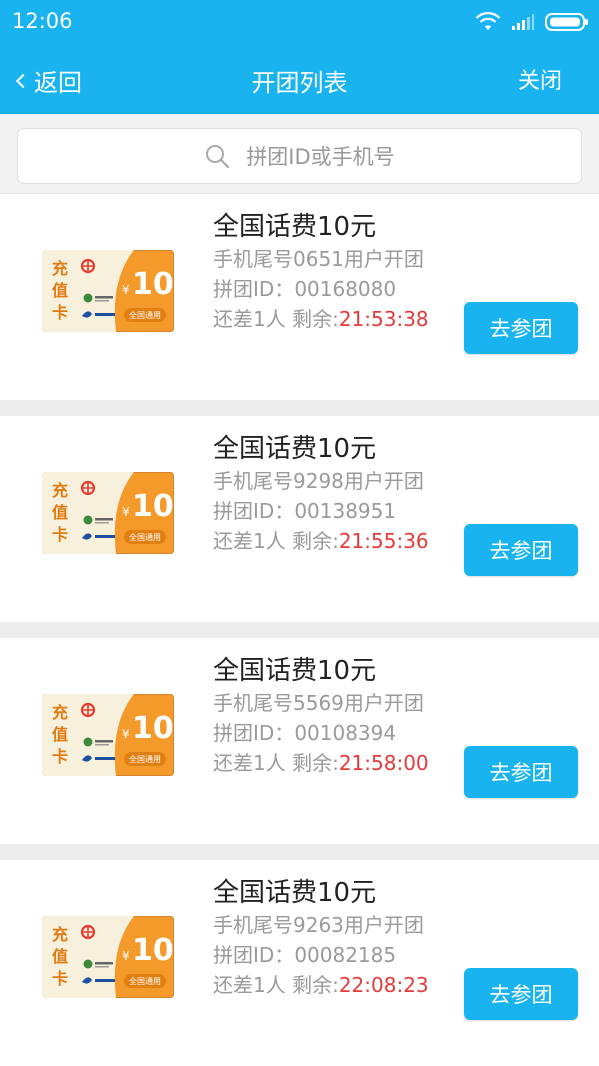  I want to click on status-icons, so click(532, 22).